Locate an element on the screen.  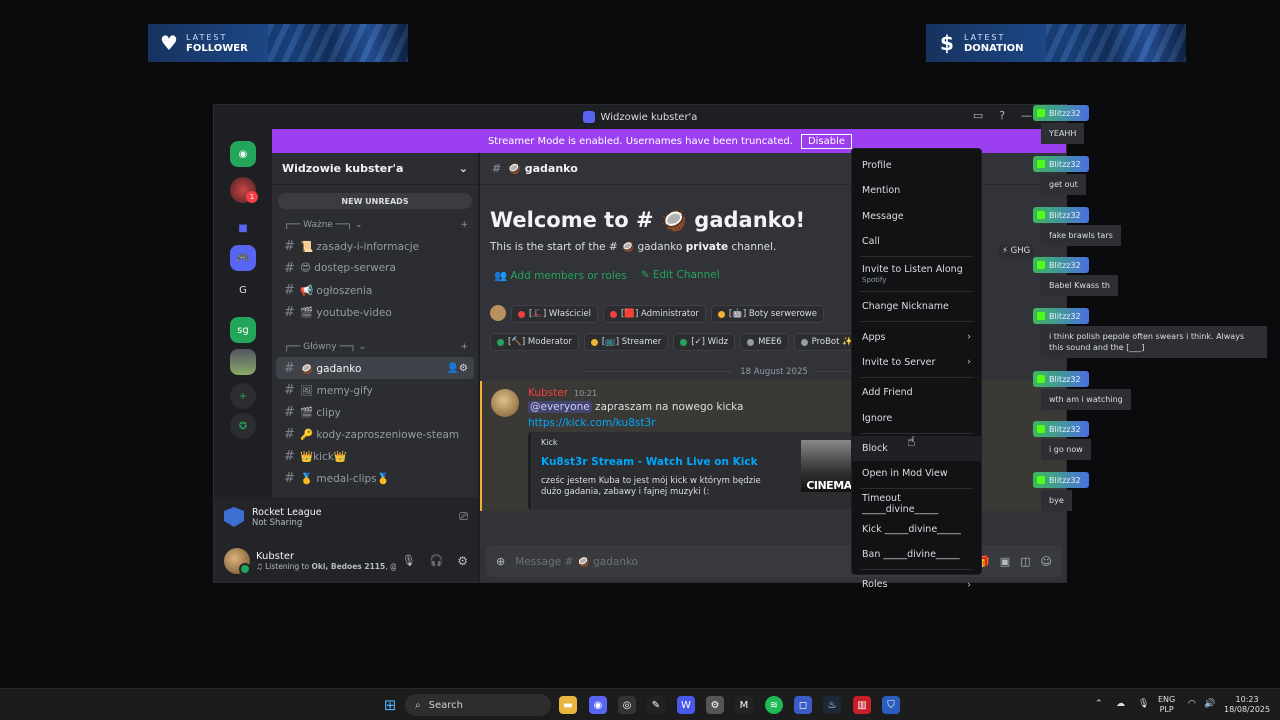
edit-channel-link: ✎ Edit Channel is located at coordinates (680, 275).